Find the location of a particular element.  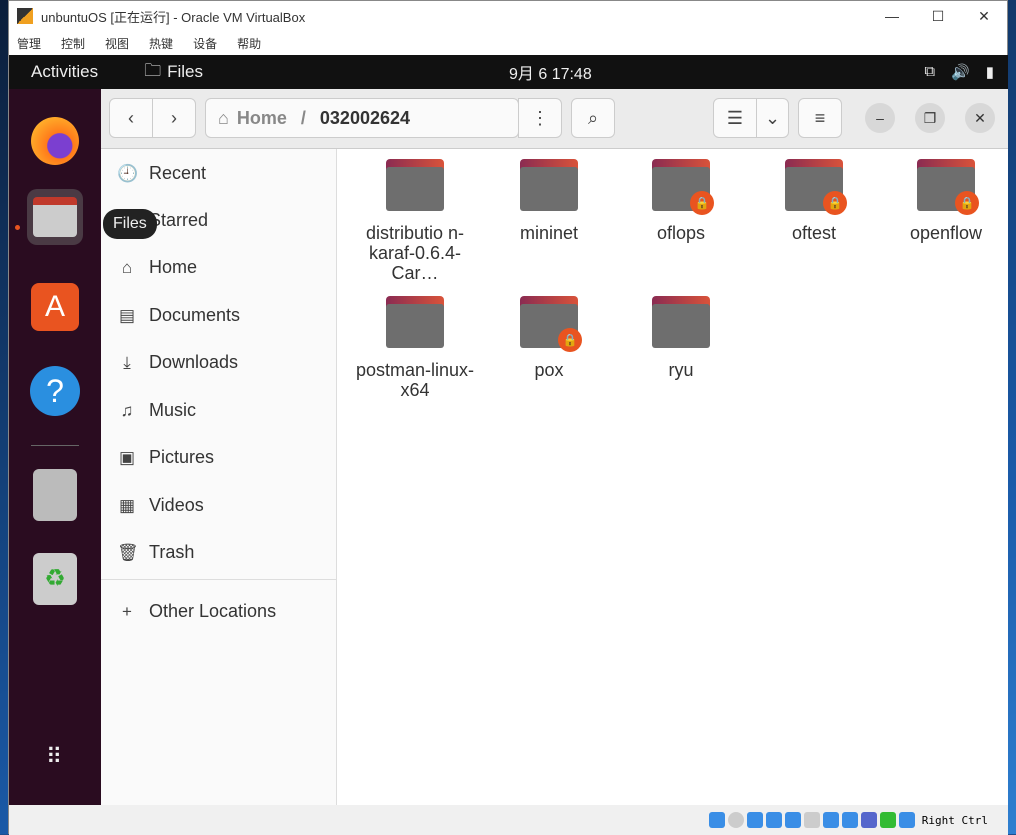

list-view-button: ☰ is located at coordinates (735, 118).